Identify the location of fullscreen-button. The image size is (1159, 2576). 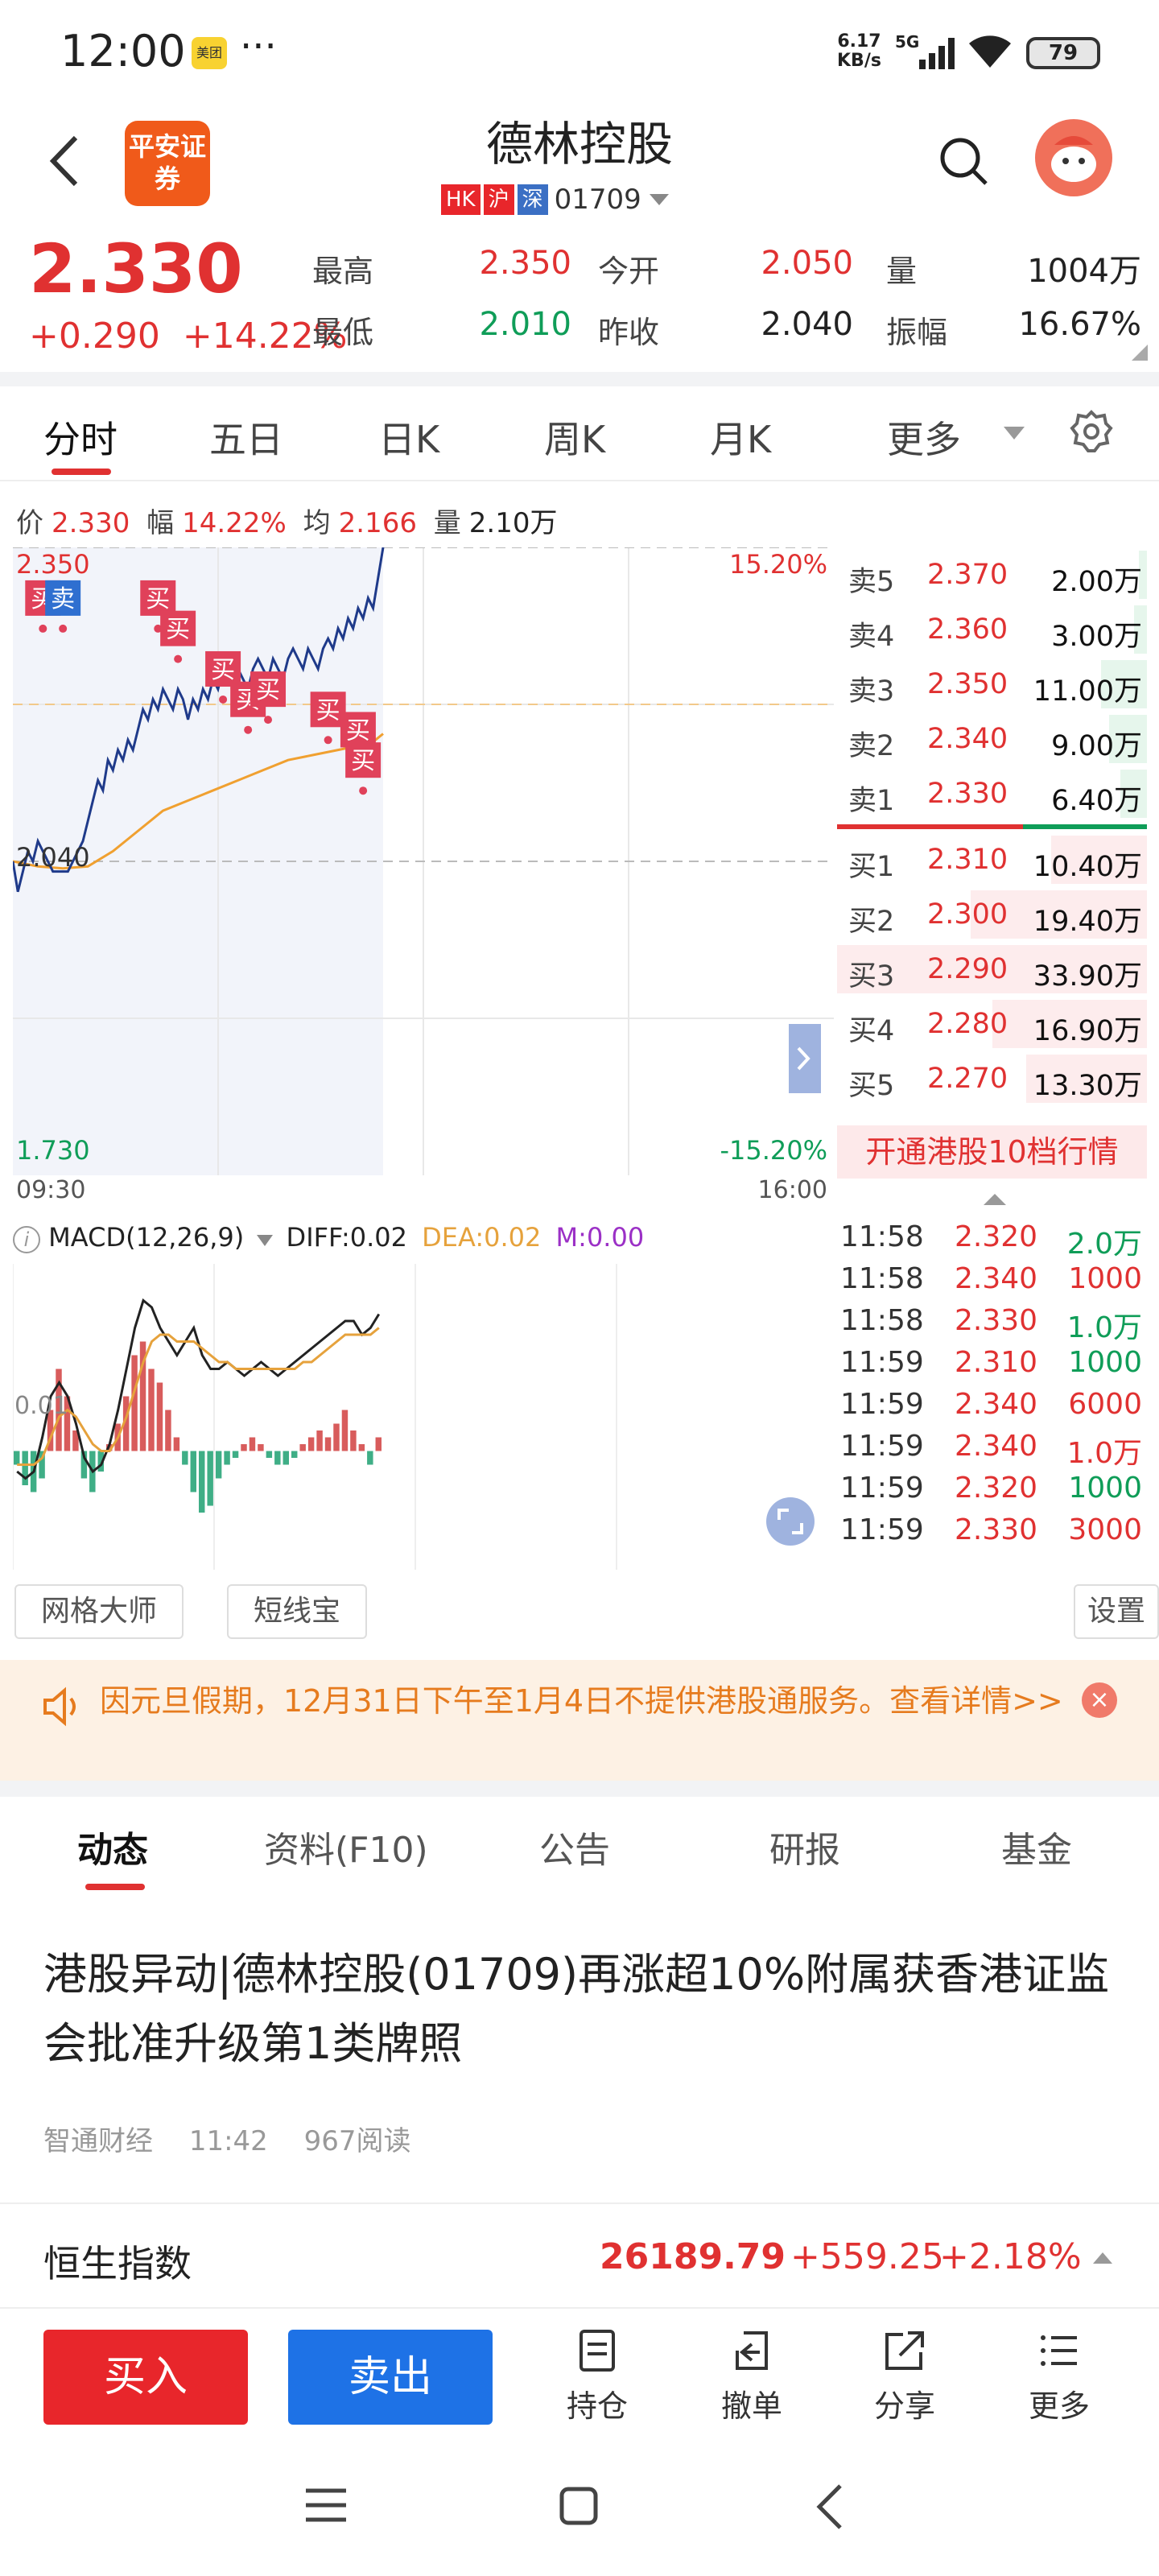
(790, 1521).